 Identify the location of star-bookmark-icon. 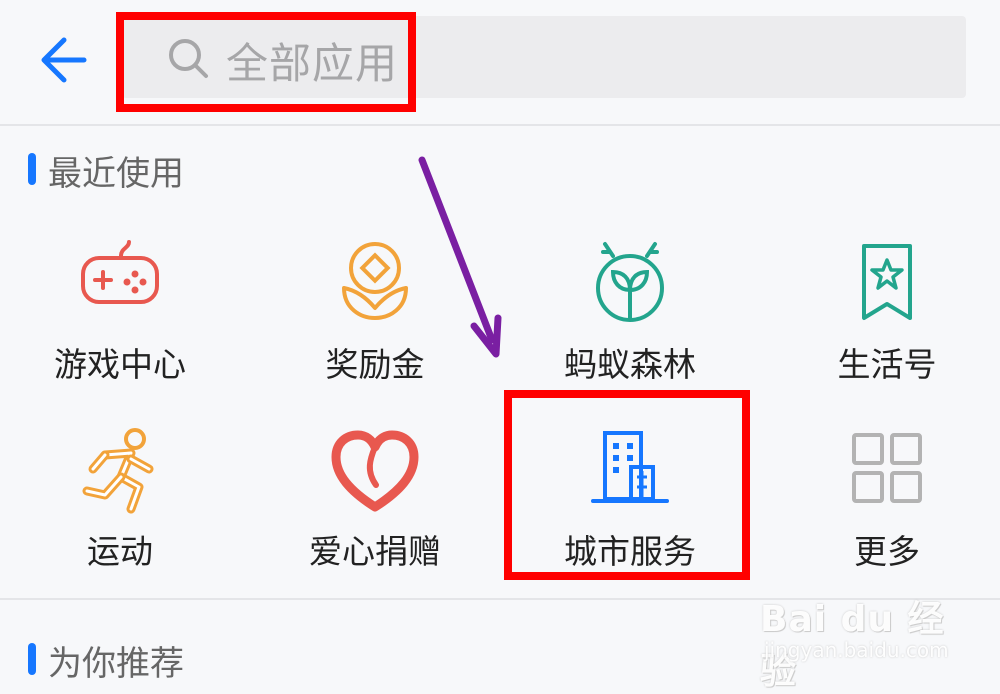
(887, 283).